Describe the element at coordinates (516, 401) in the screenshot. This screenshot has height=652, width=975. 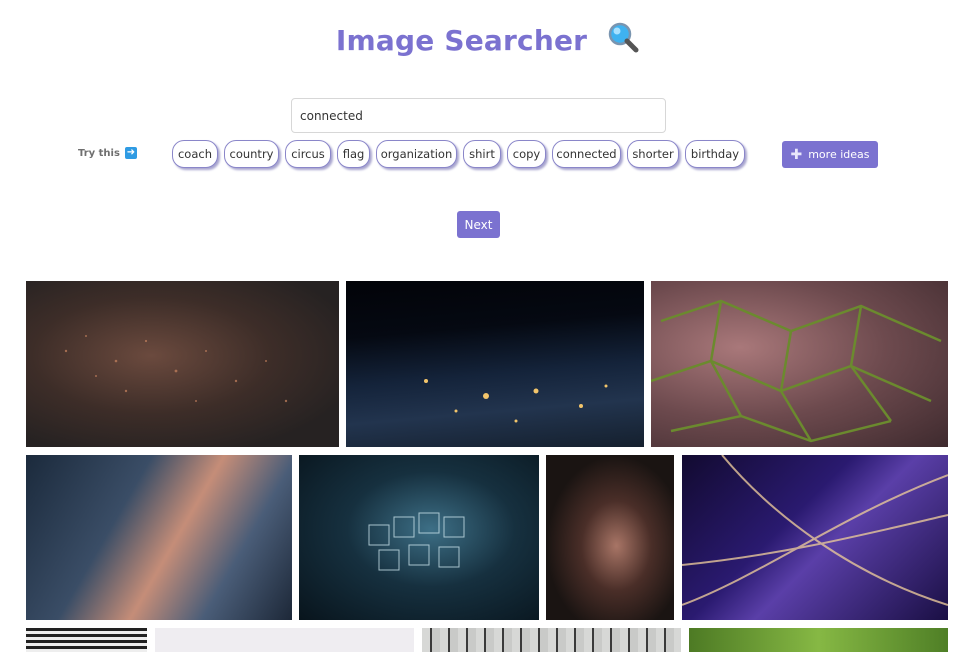
I see `earth-lights-pattern` at that location.